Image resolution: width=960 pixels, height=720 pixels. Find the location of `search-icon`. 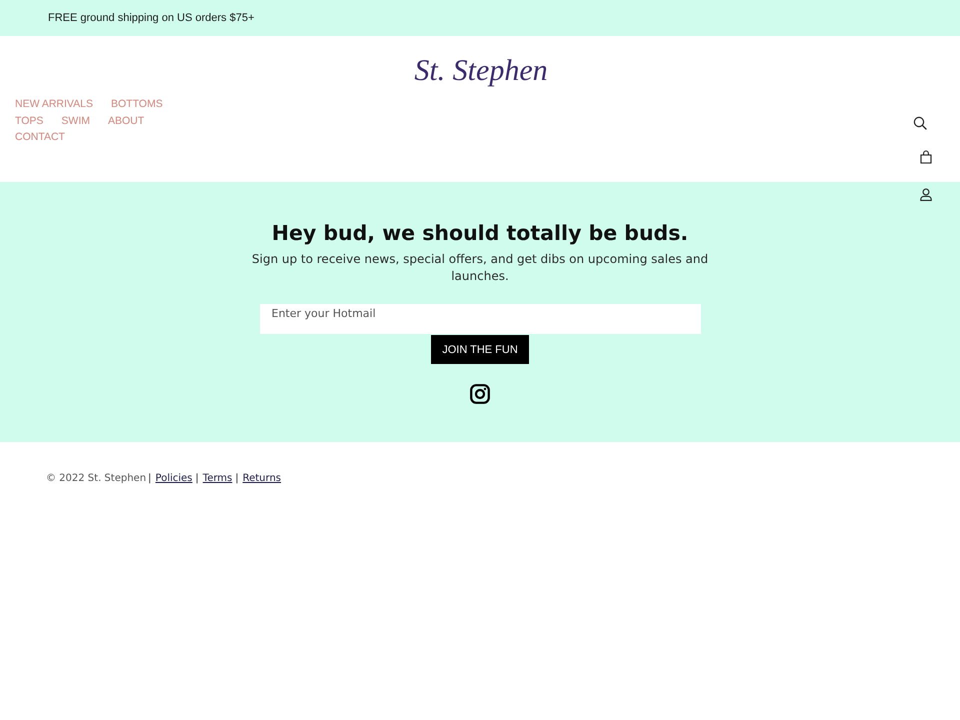

search-icon is located at coordinates (920, 123).